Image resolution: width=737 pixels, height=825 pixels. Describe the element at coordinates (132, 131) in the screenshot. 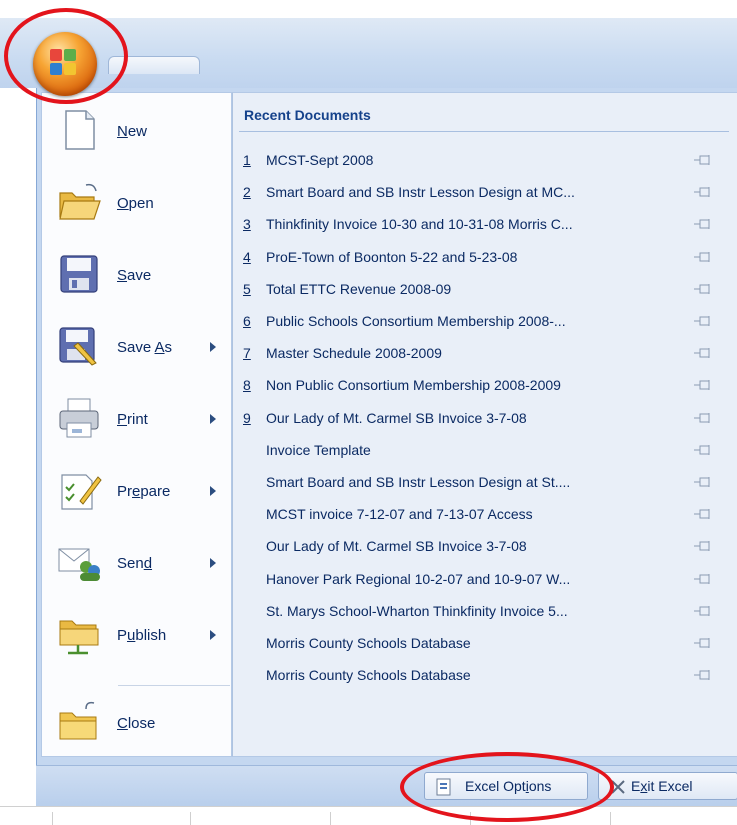

I see `menu-label-new: New` at that location.